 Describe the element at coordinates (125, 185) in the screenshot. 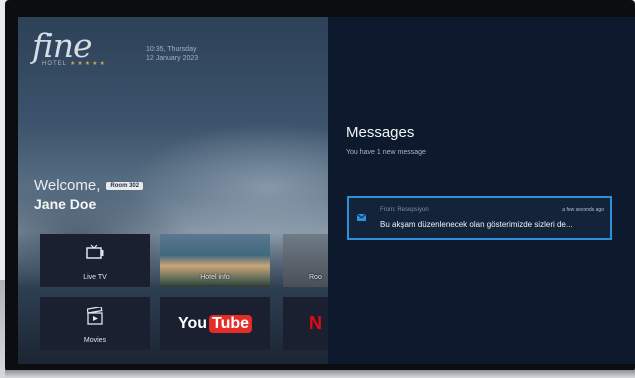

I see `room-badge: Room 302` at that location.